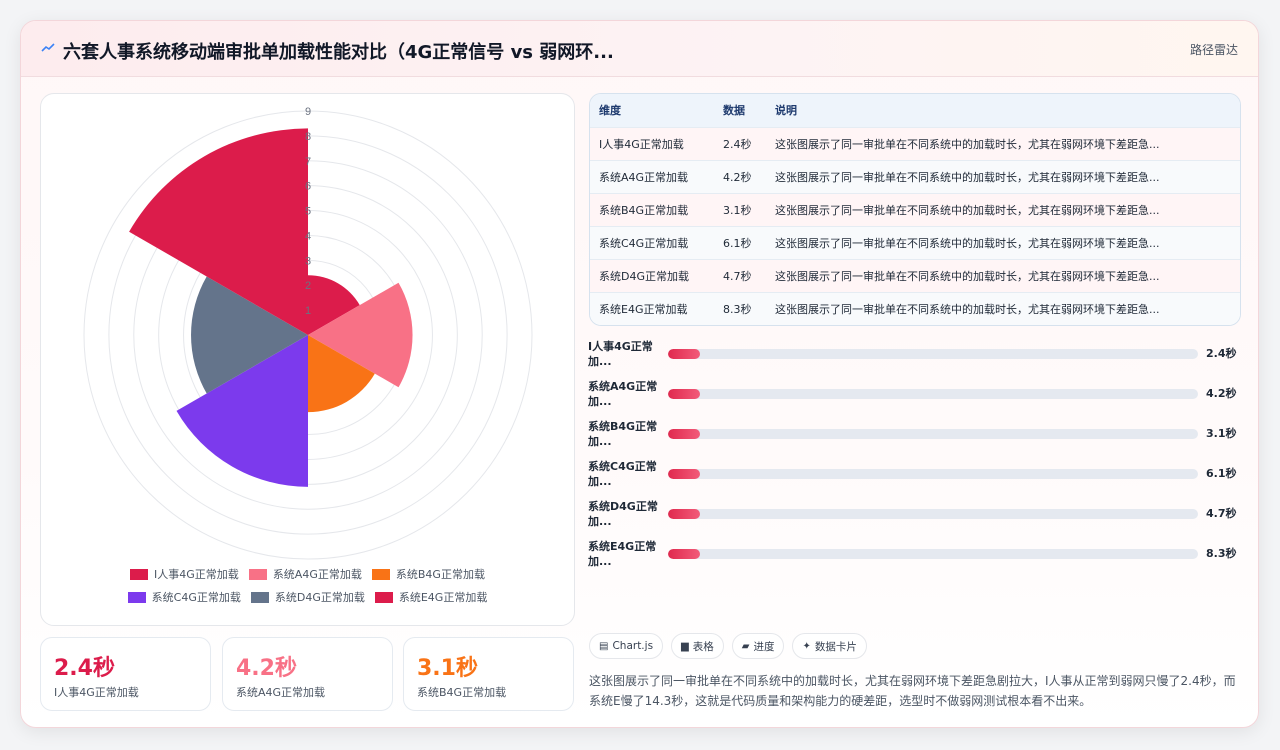  I want to click on radial-tick-label: 9, so click(308, 112).